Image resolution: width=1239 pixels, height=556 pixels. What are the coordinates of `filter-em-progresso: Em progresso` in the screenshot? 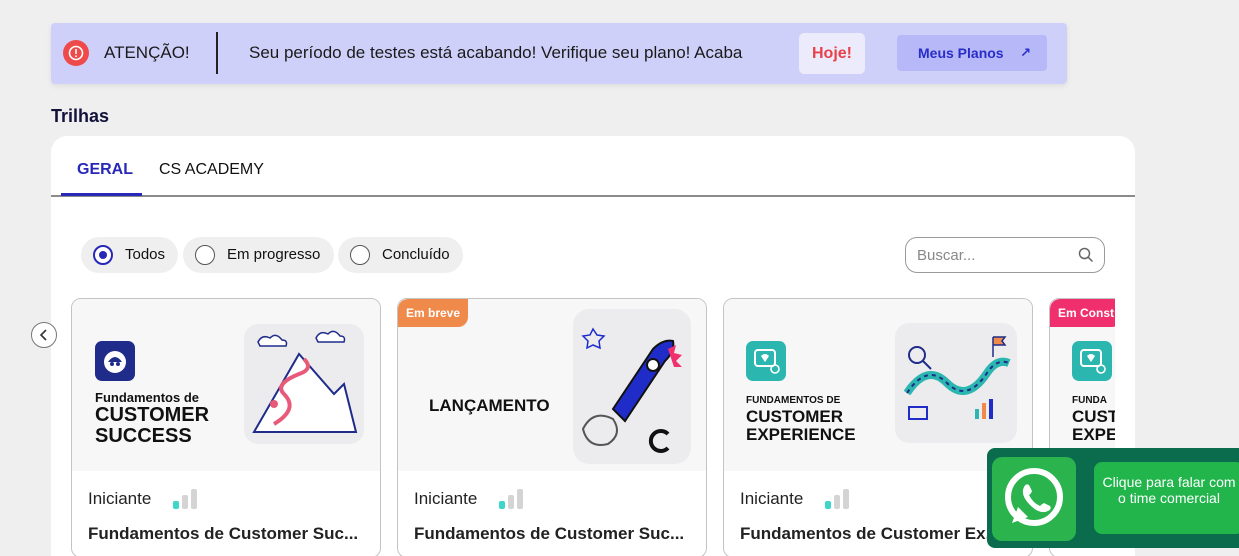 It's located at (258, 255).